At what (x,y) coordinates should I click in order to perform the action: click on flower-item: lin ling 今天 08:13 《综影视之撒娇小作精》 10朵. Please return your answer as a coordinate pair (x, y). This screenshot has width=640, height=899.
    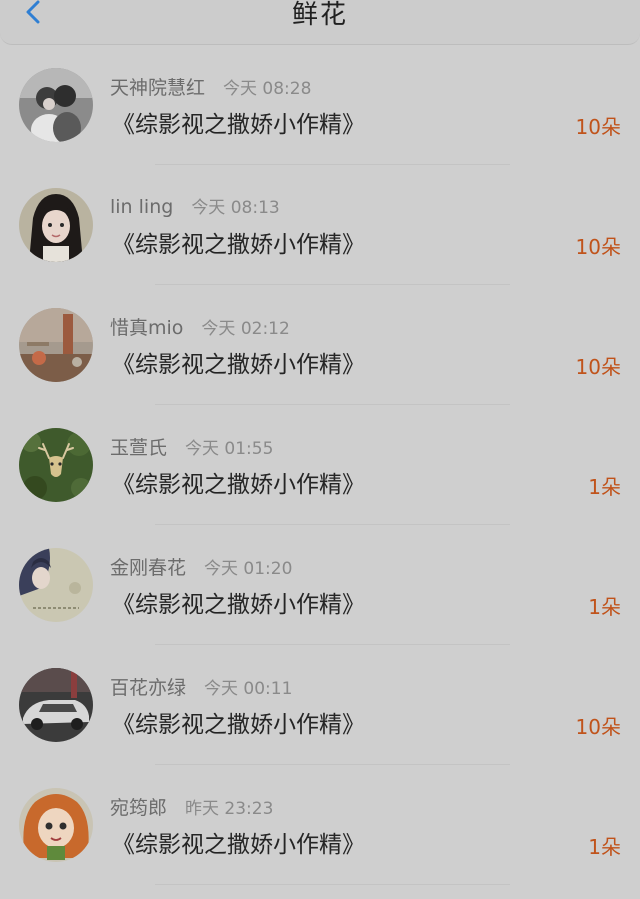
    Looking at the image, I should click on (320, 225).